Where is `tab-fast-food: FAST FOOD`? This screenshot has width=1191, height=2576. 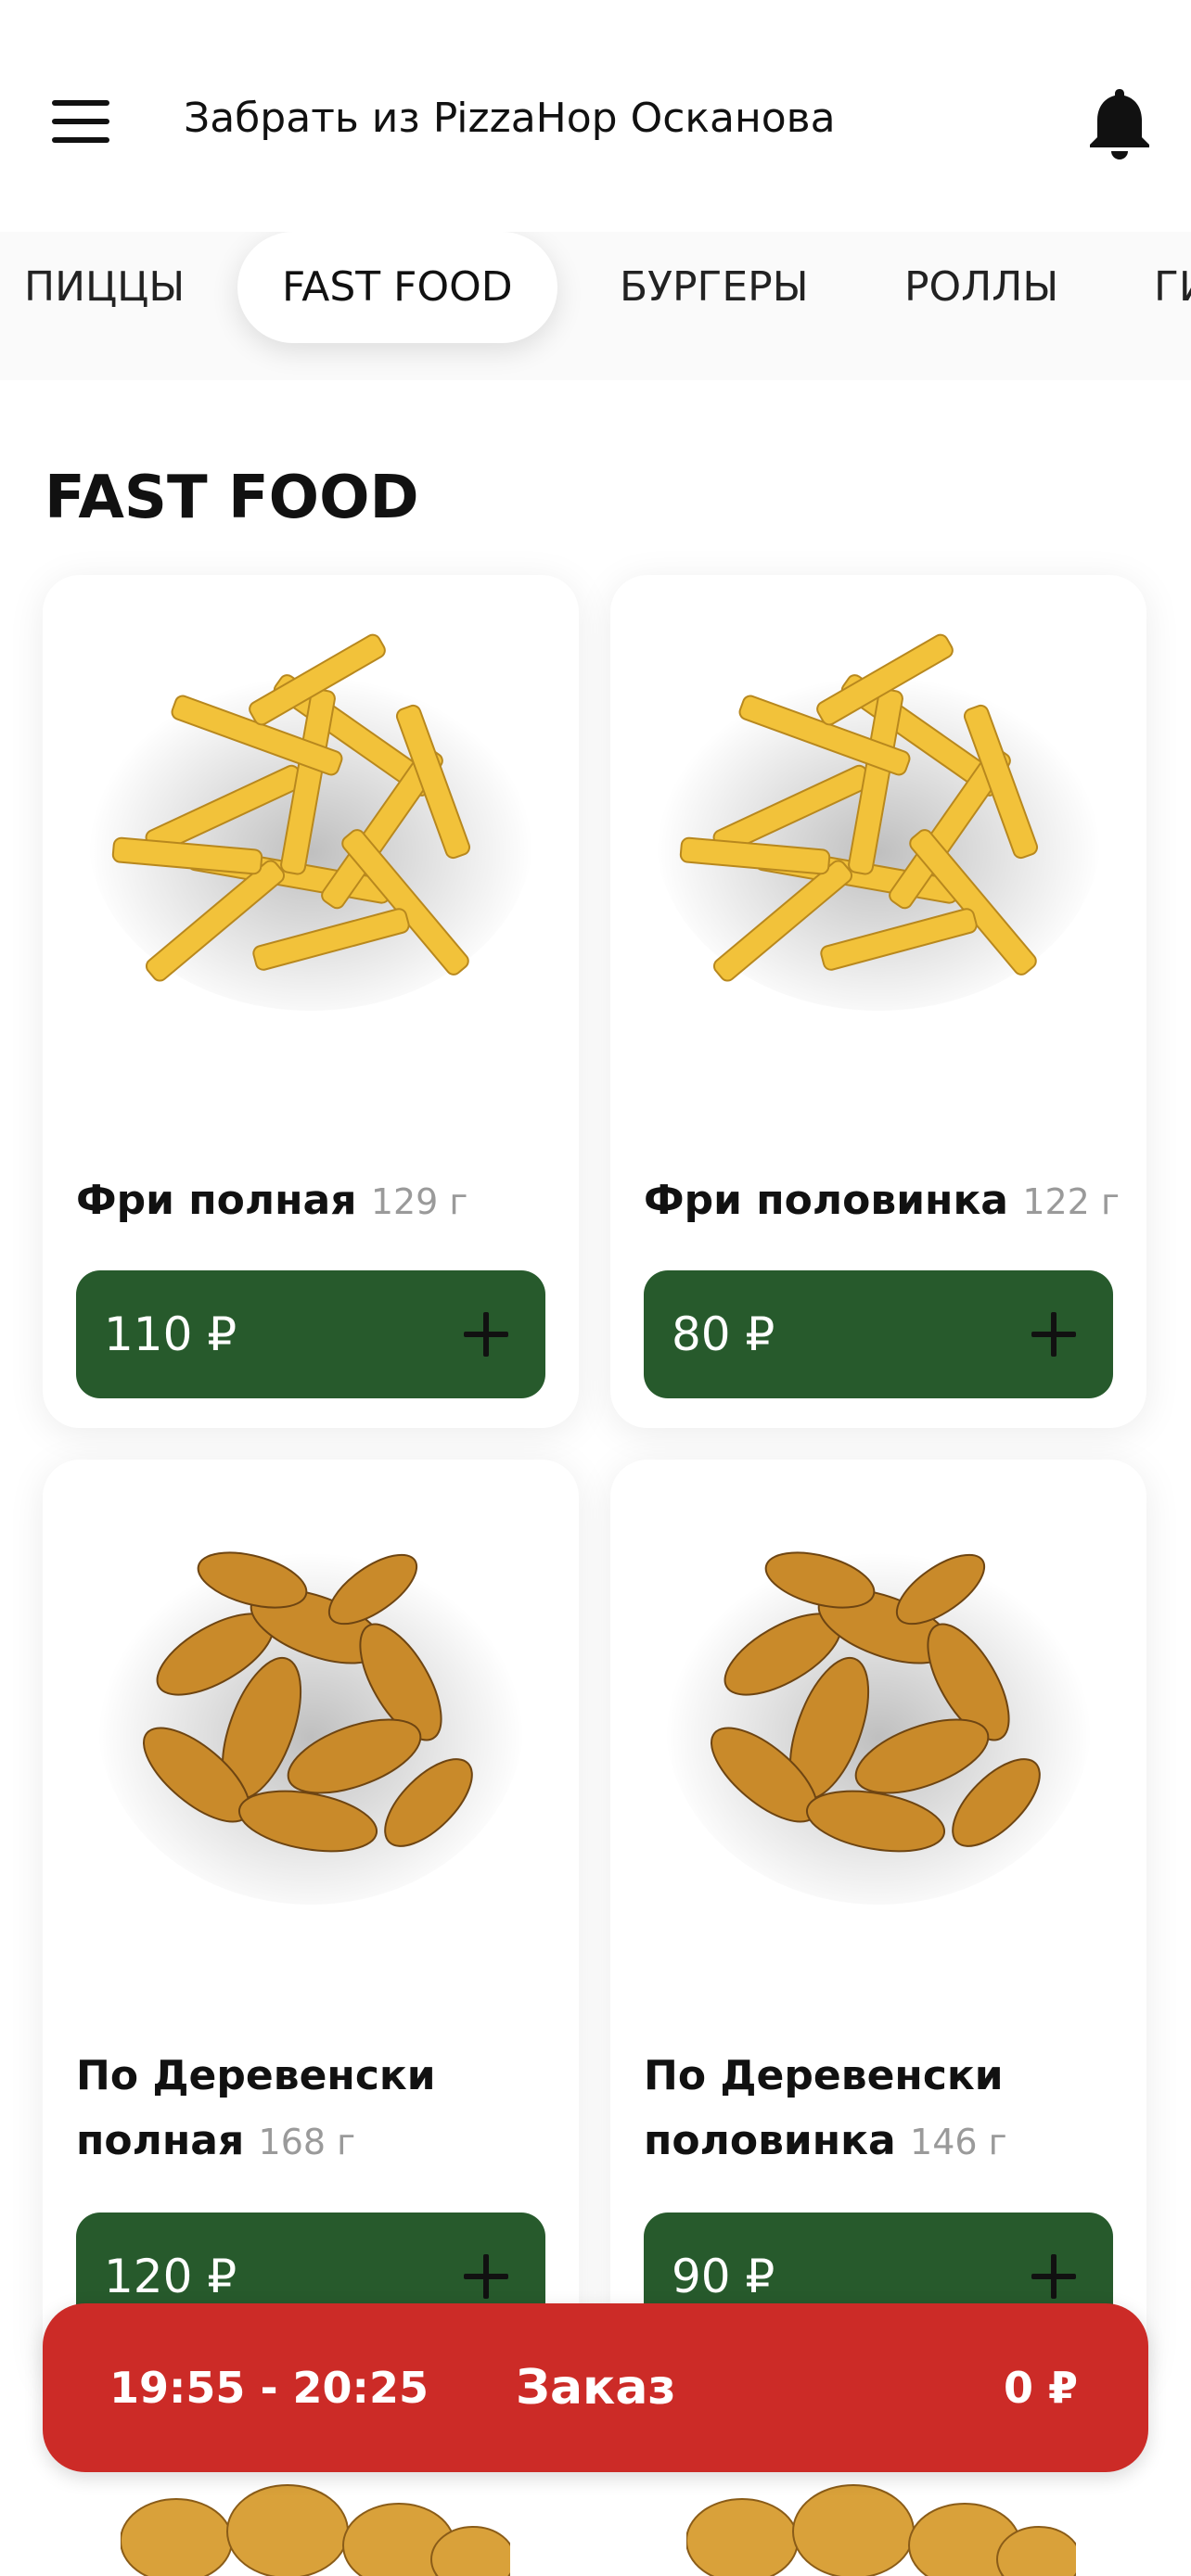
tab-fast-food: FAST FOOD is located at coordinates (397, 287).